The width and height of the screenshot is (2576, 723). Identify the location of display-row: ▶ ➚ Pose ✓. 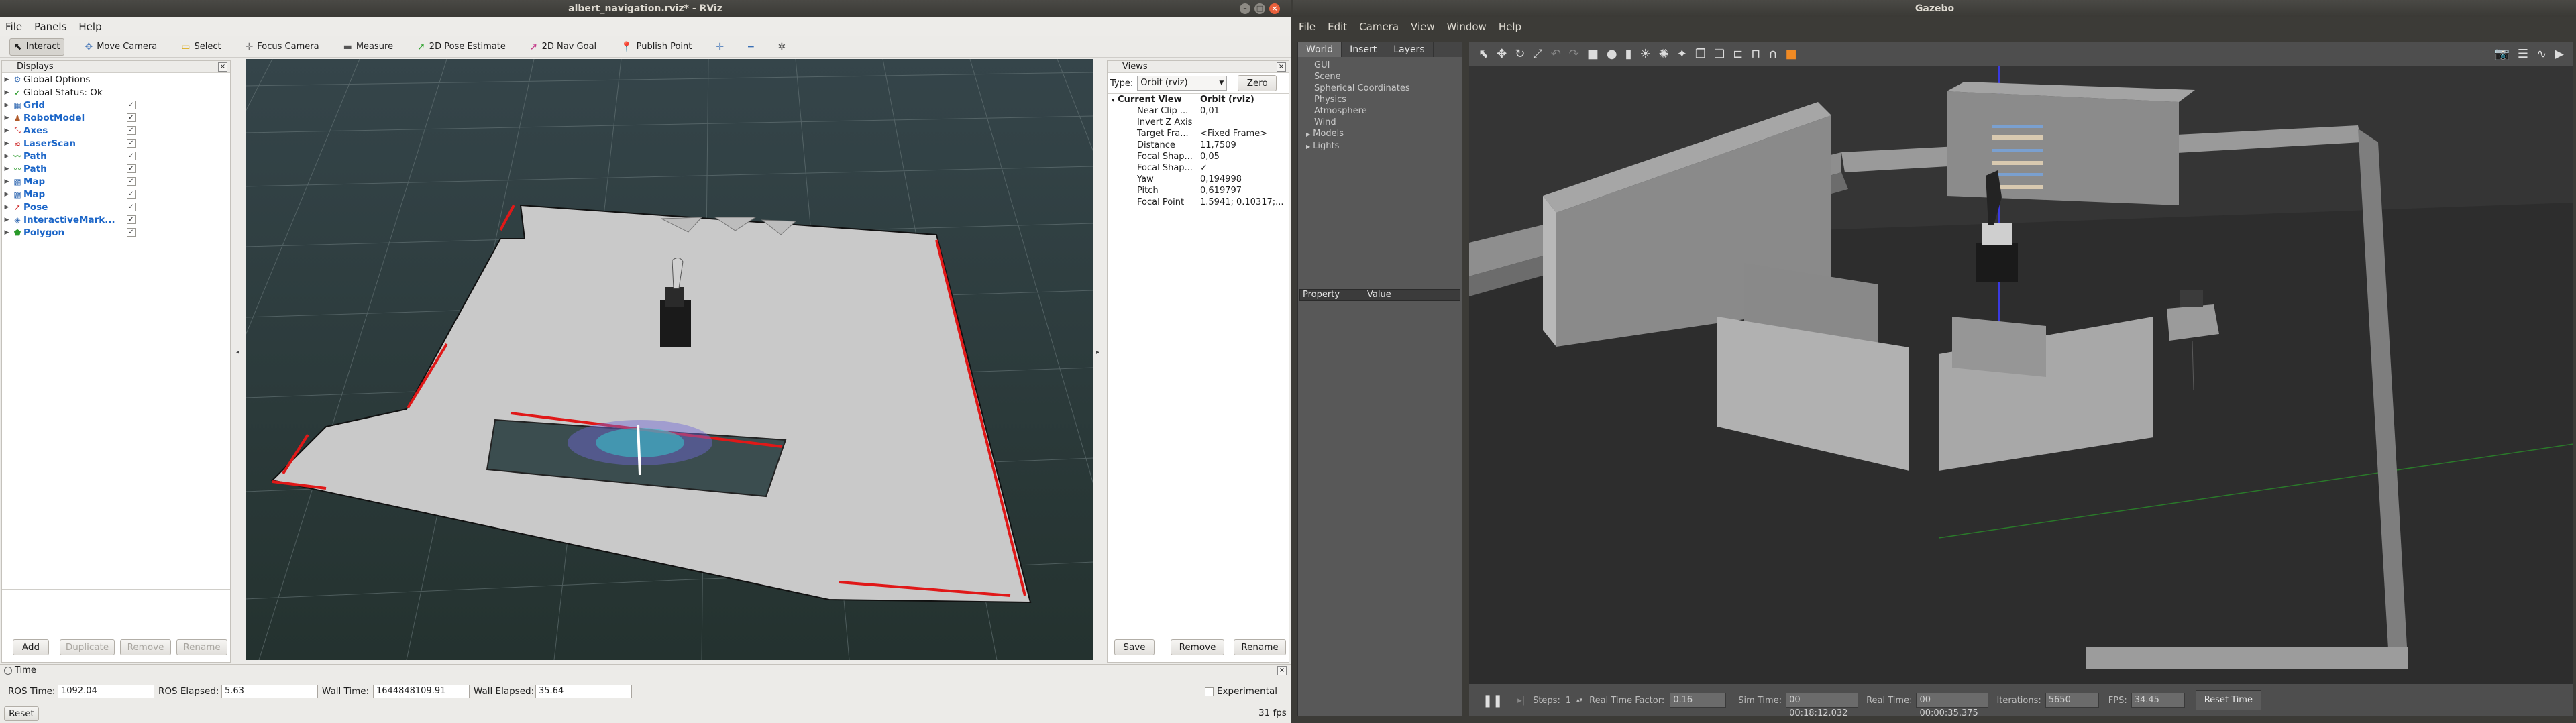
(116, 207).